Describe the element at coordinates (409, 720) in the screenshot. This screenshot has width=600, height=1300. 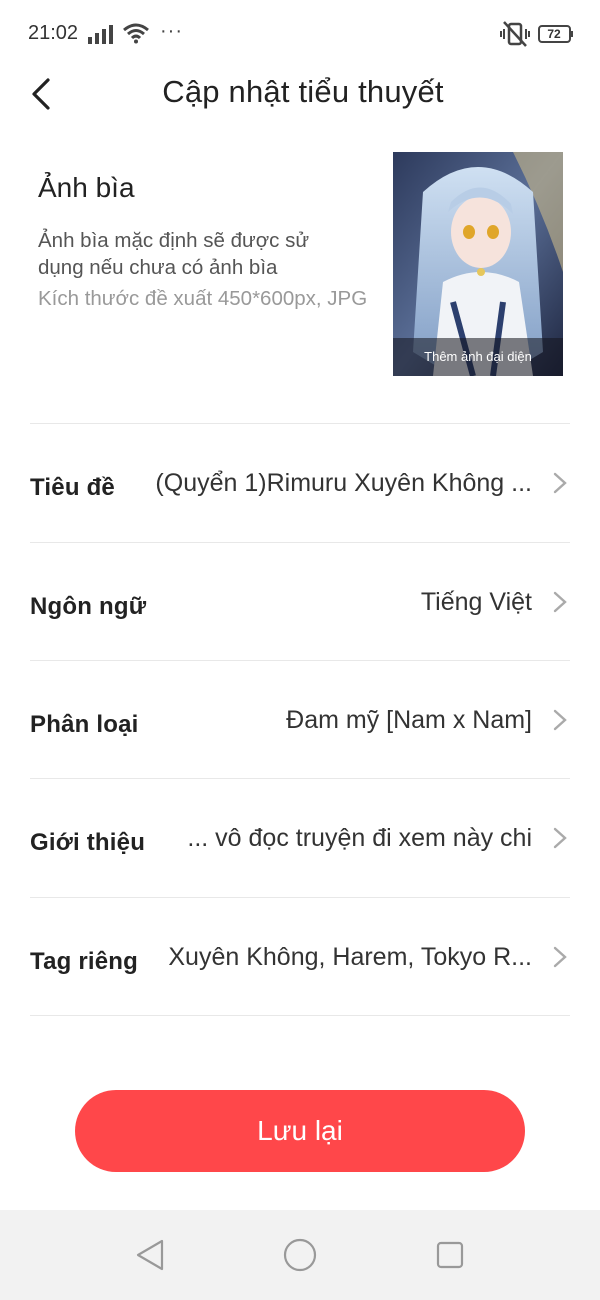
I see `category-value: Đam mỹ [Nam x Nam]` at that location.